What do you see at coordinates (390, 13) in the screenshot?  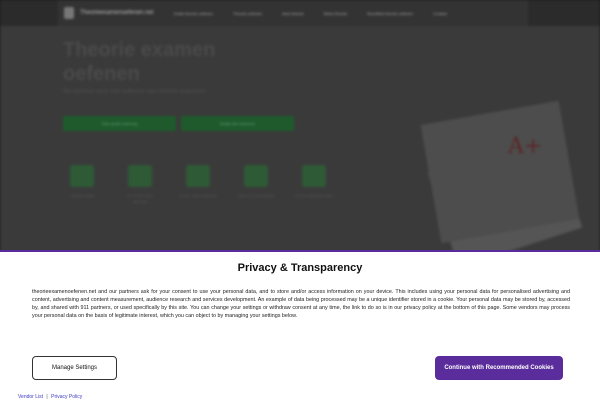 I see `nav-link-bromfiets: Bromfiets theorie oefenen` at bounding box center [390, 13].